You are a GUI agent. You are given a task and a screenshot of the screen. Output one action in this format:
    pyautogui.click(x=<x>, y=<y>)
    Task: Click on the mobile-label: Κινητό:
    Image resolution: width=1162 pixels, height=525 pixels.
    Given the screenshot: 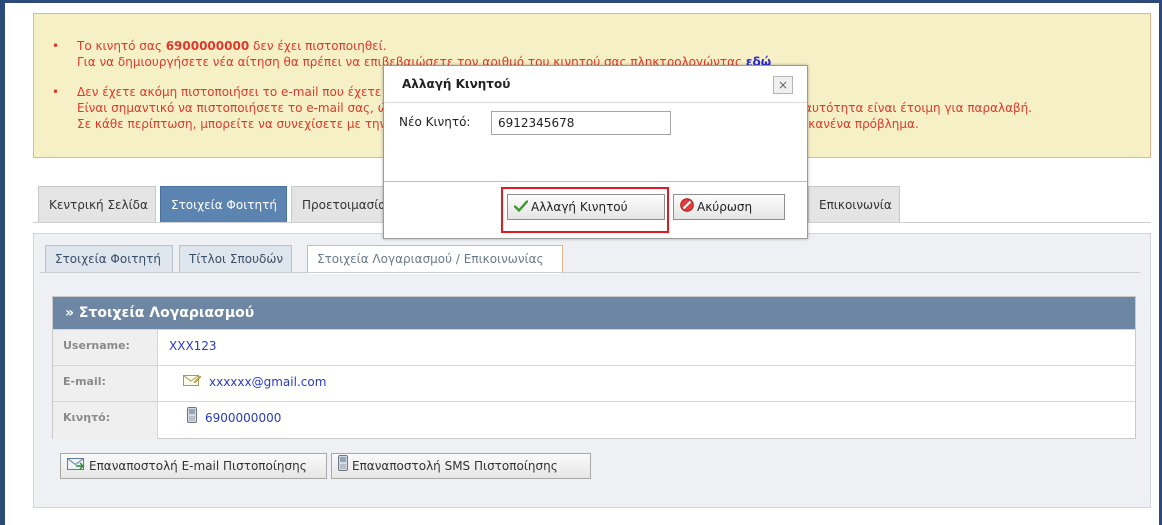 What is the action you would take?
    pyautogui.click(x=105, y=420)
    